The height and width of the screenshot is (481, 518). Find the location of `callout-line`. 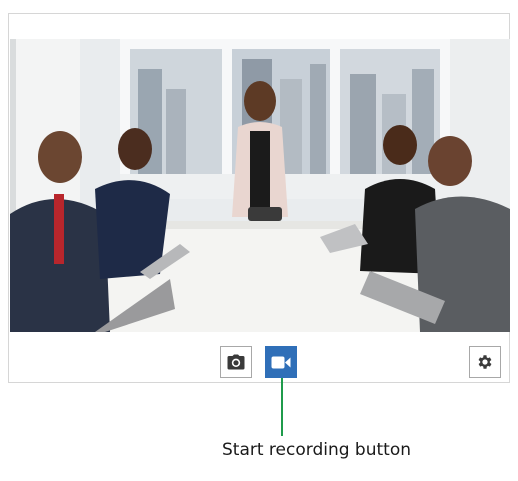

callout-line is located at coordinates (282, 407).